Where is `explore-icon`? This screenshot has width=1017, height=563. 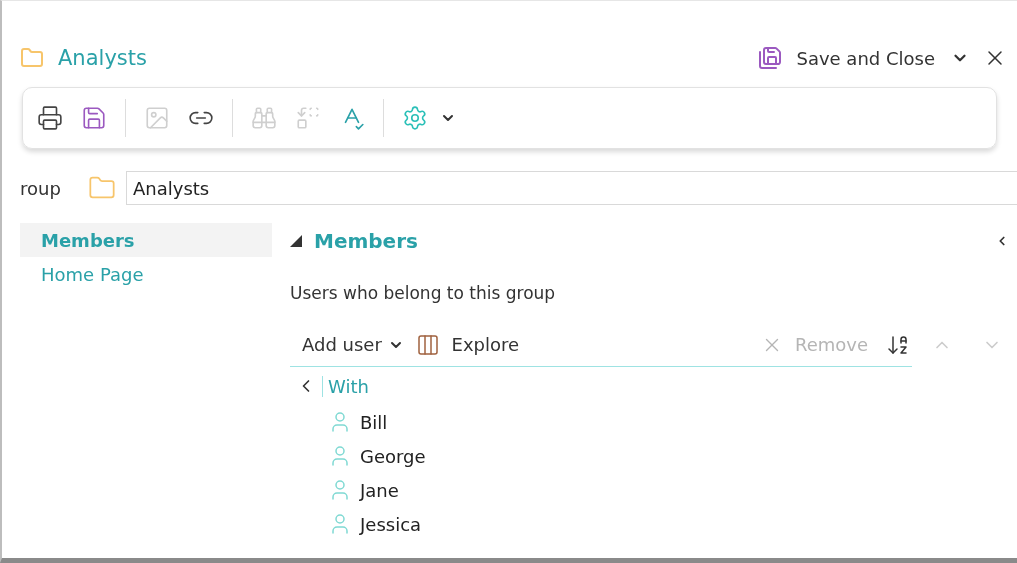
explore-icon is located at coordinates (427, 344).